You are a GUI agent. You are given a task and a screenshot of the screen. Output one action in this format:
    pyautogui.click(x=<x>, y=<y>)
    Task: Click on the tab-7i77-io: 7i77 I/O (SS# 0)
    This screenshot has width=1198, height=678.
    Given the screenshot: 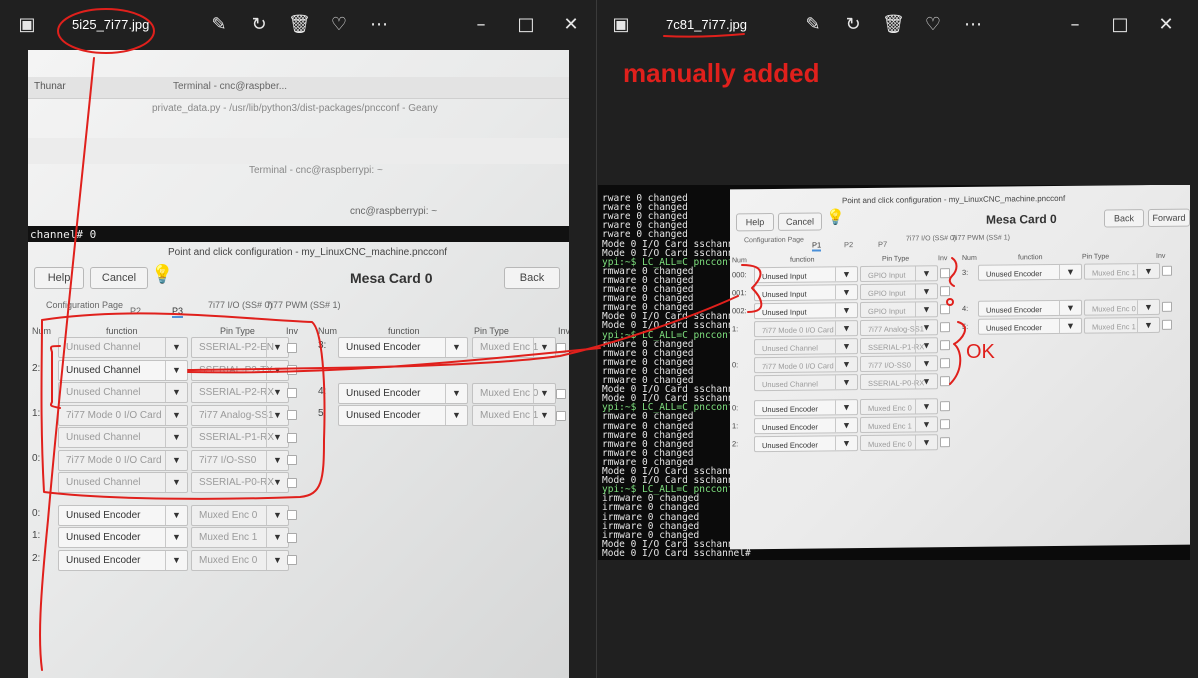 What is the action you would take?
    pyautogui.click(x=240, y=305)
    